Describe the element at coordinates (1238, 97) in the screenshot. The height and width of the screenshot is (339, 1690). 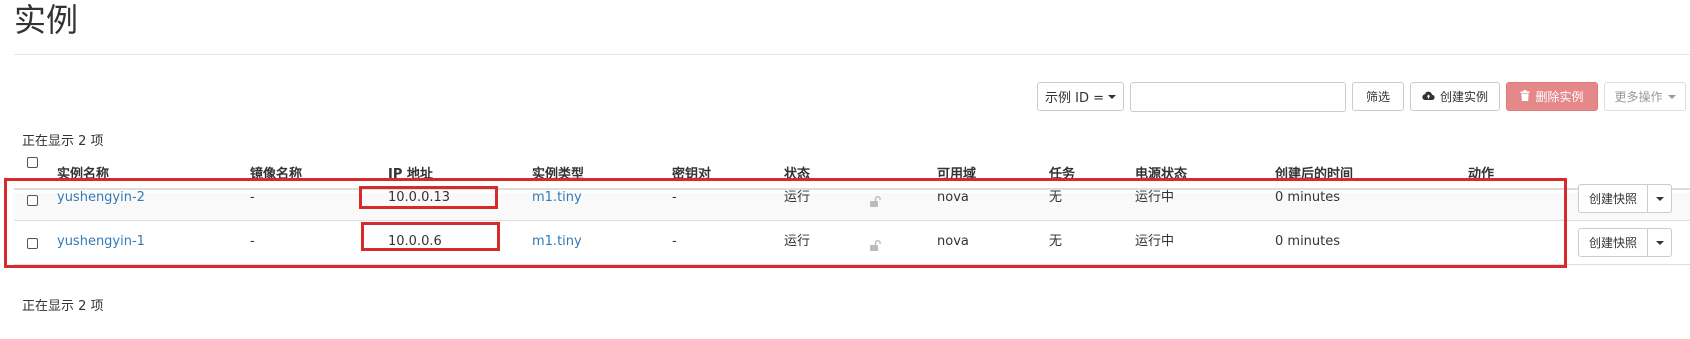
I see `filter-input` at that location.